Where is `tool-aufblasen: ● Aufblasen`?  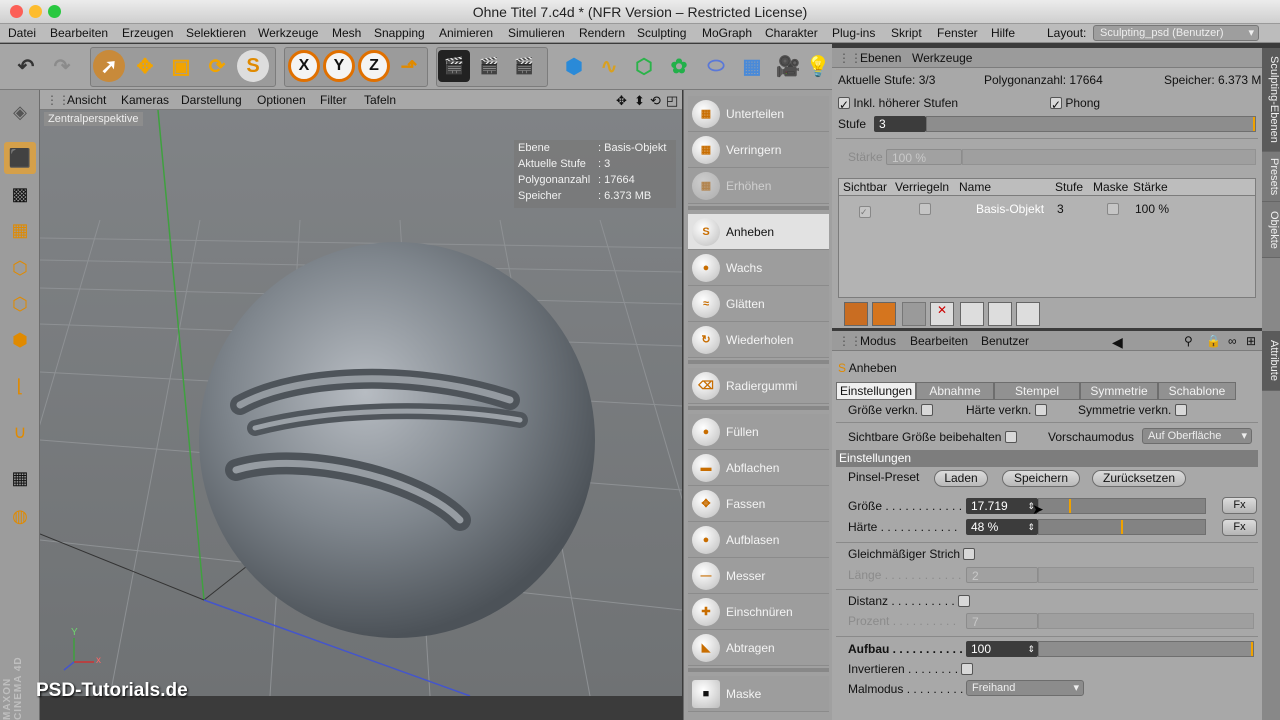
tool-aufblasen: ● Aufblasen is located at coordinates (758, 540).